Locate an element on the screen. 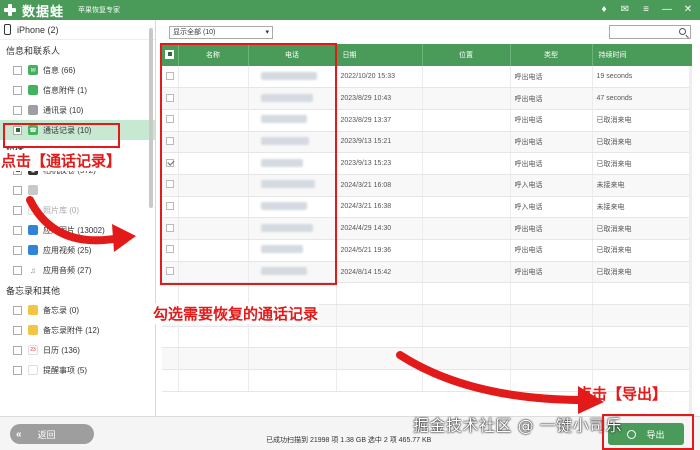 This screenshot has width=700, height=450. calendar-icon: 23 is located at coordinates (33, 350).